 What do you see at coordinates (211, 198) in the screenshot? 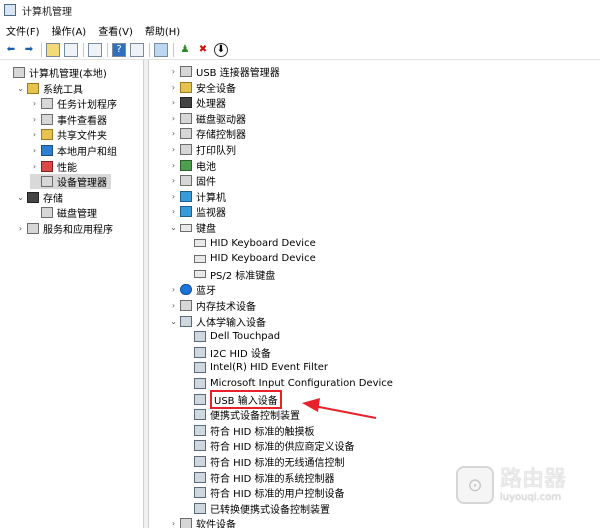
I see `tree-item-label: 计算机` at bounding box center [211, 198].